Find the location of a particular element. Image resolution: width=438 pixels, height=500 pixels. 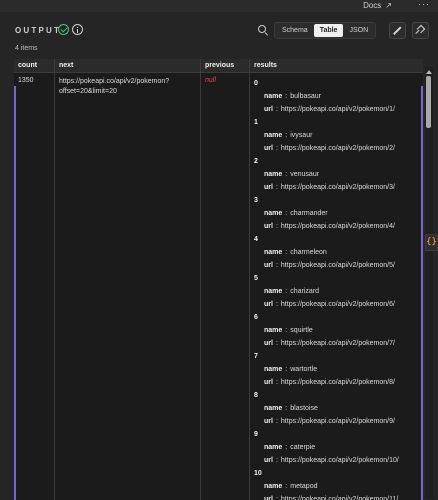

result-name-line: name: caterpie is located at coordinates (343, 447).